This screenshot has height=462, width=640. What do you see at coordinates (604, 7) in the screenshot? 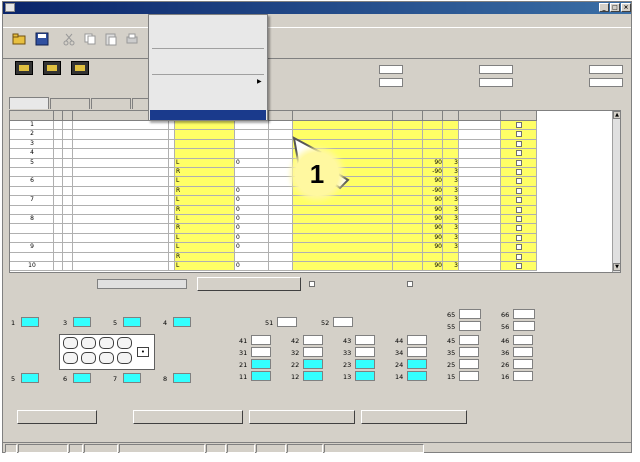
I see `minimize-button: _` at bounding box center [604, 7].